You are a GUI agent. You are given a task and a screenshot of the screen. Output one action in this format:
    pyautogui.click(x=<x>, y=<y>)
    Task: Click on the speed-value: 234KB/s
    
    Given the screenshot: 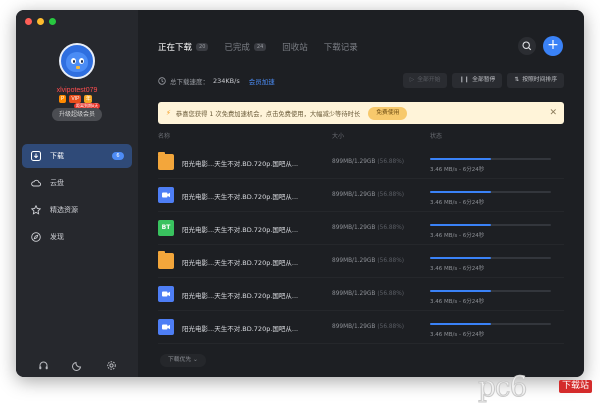 What is the action you would take?
    pyautogui.click(x=226, y=81)
    